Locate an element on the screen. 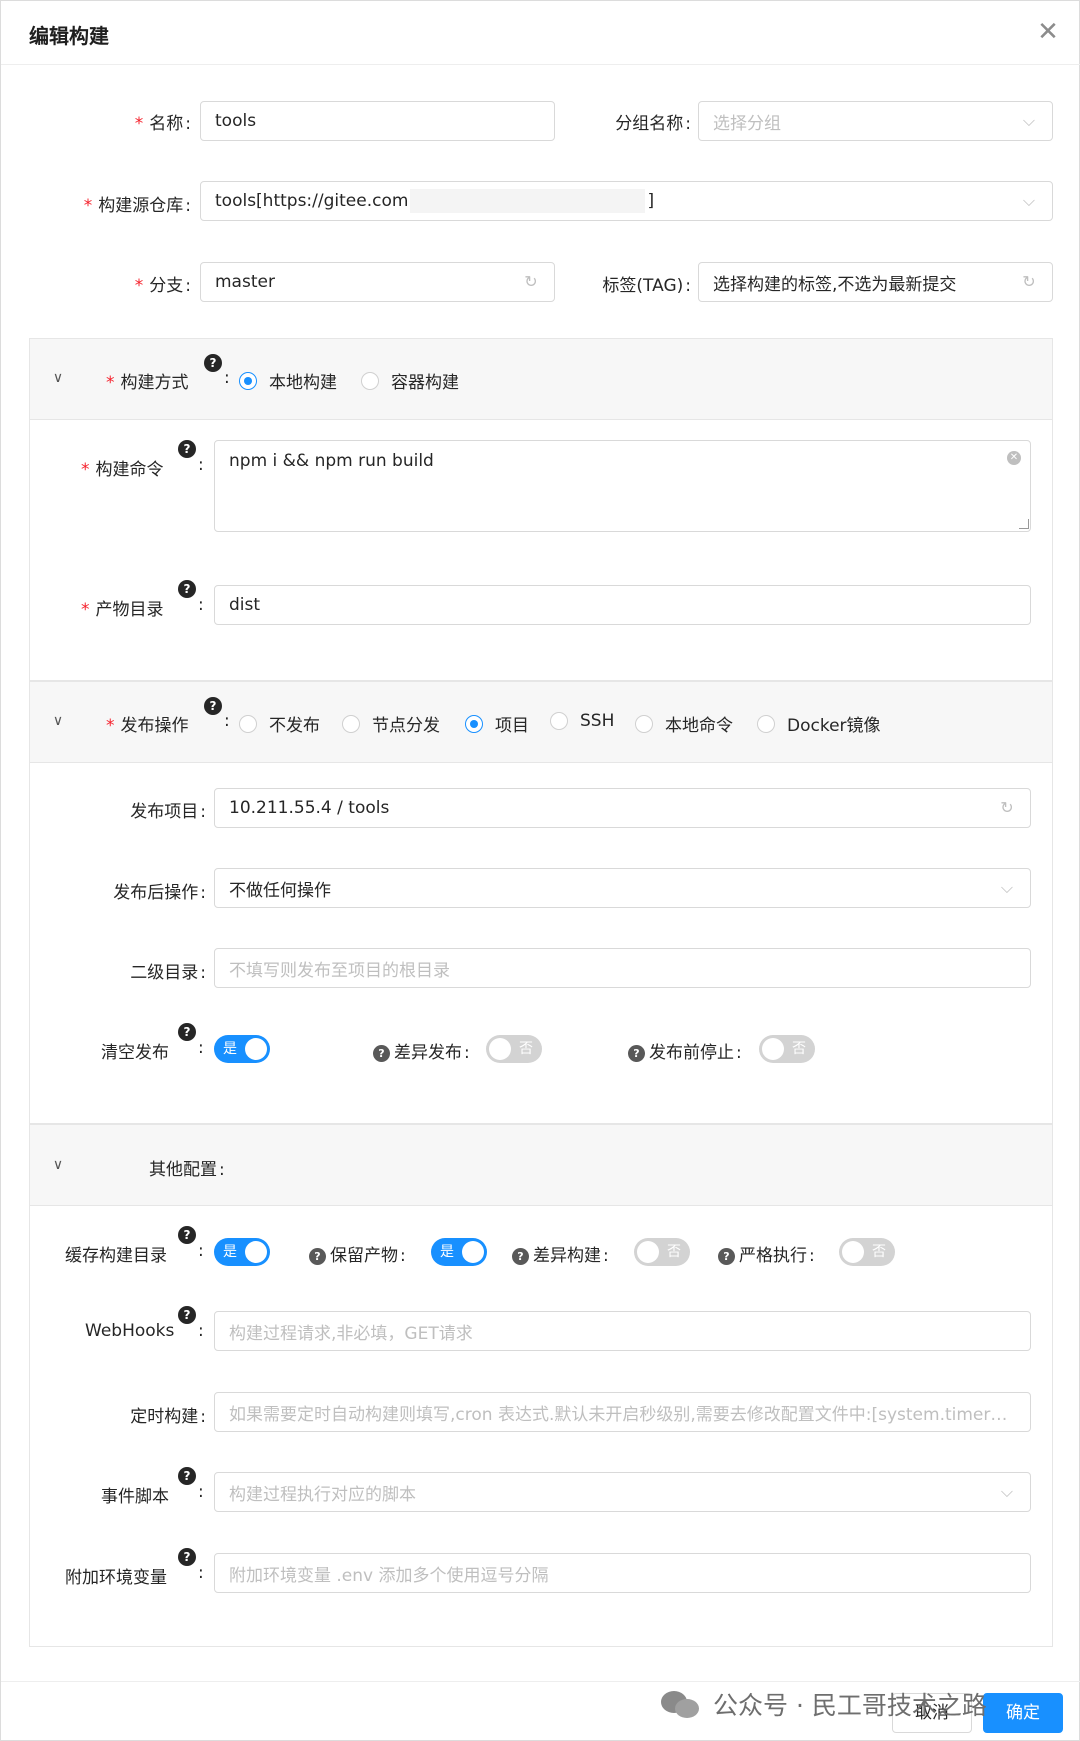  name-value: tools is located at coordinates (236, 121).